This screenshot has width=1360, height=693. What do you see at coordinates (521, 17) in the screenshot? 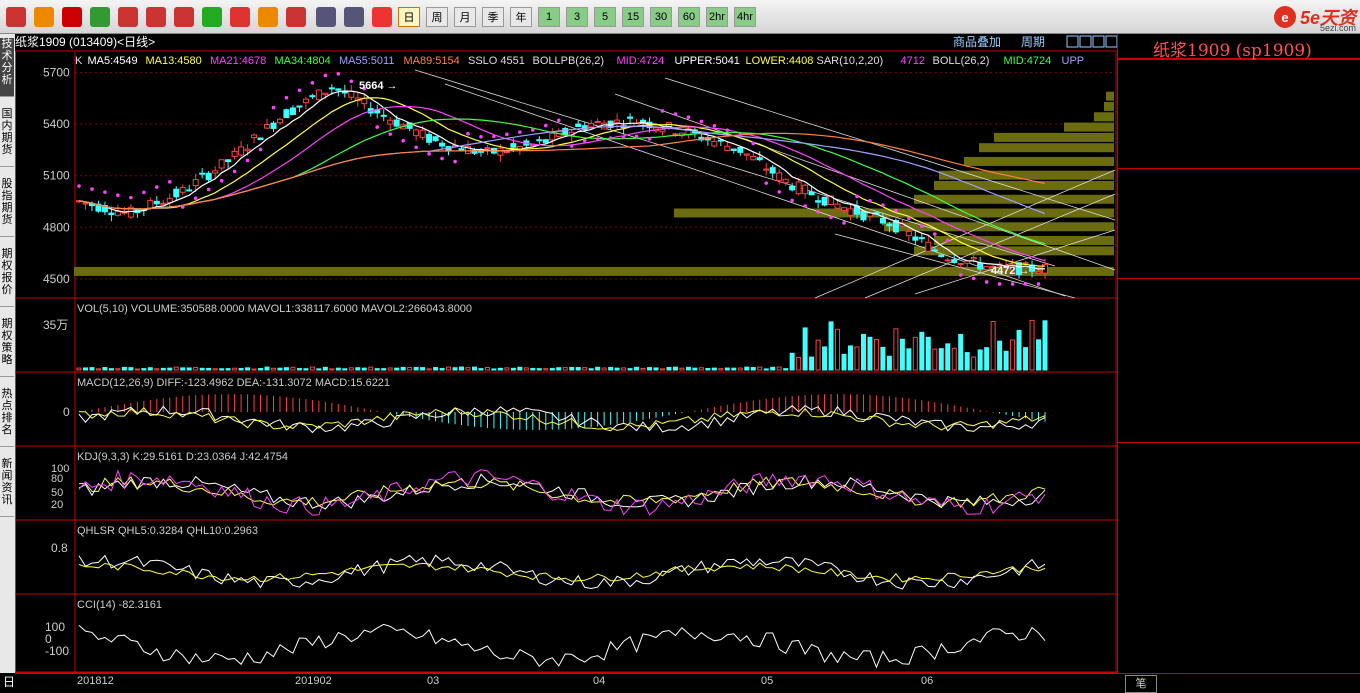
I see `period-button-4: 年` at bounding box center [521, 17].